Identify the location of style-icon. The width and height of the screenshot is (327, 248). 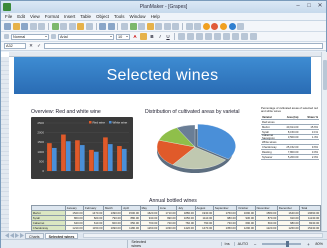
(6, 36).